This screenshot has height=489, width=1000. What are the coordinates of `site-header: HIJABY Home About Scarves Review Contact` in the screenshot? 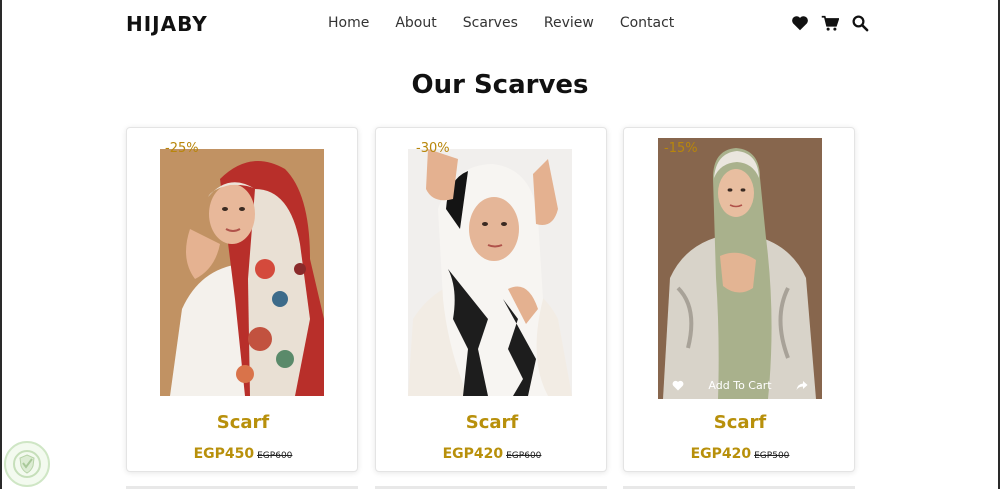 It's located at (500, 24).